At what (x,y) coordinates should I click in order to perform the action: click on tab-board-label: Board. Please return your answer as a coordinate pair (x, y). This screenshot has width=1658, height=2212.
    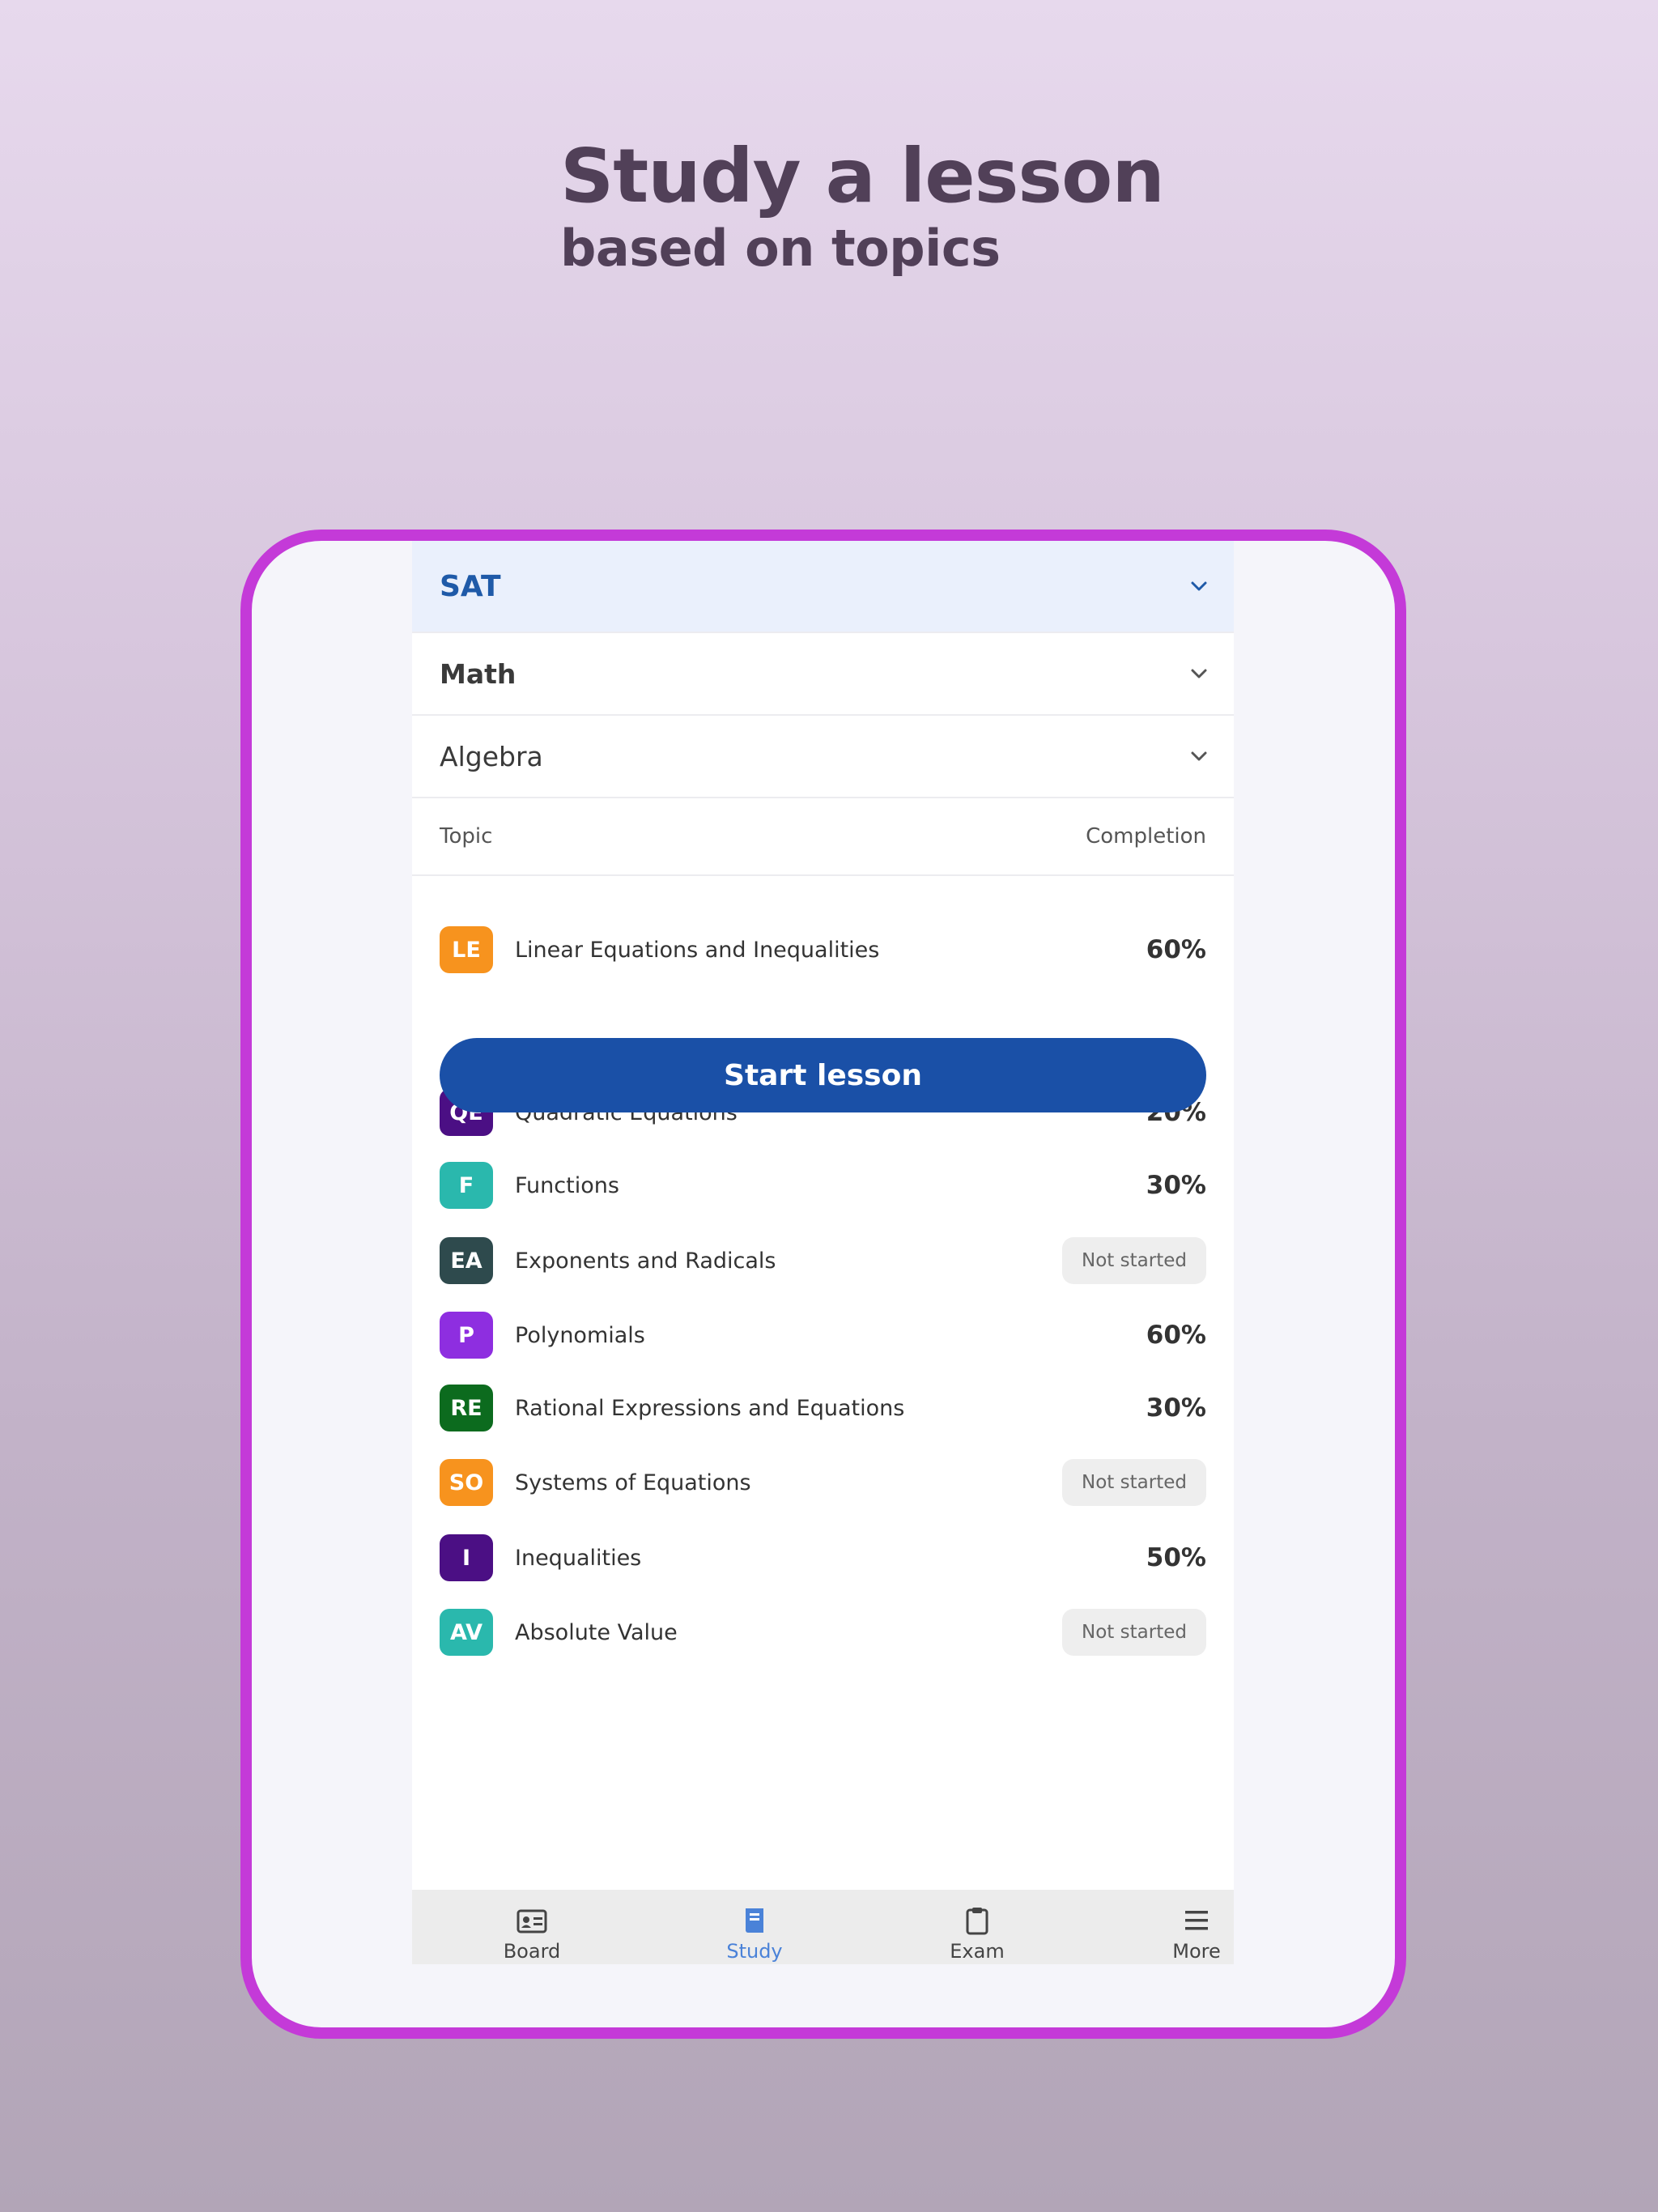
    Looking at the image, I should click on (532, 1951).